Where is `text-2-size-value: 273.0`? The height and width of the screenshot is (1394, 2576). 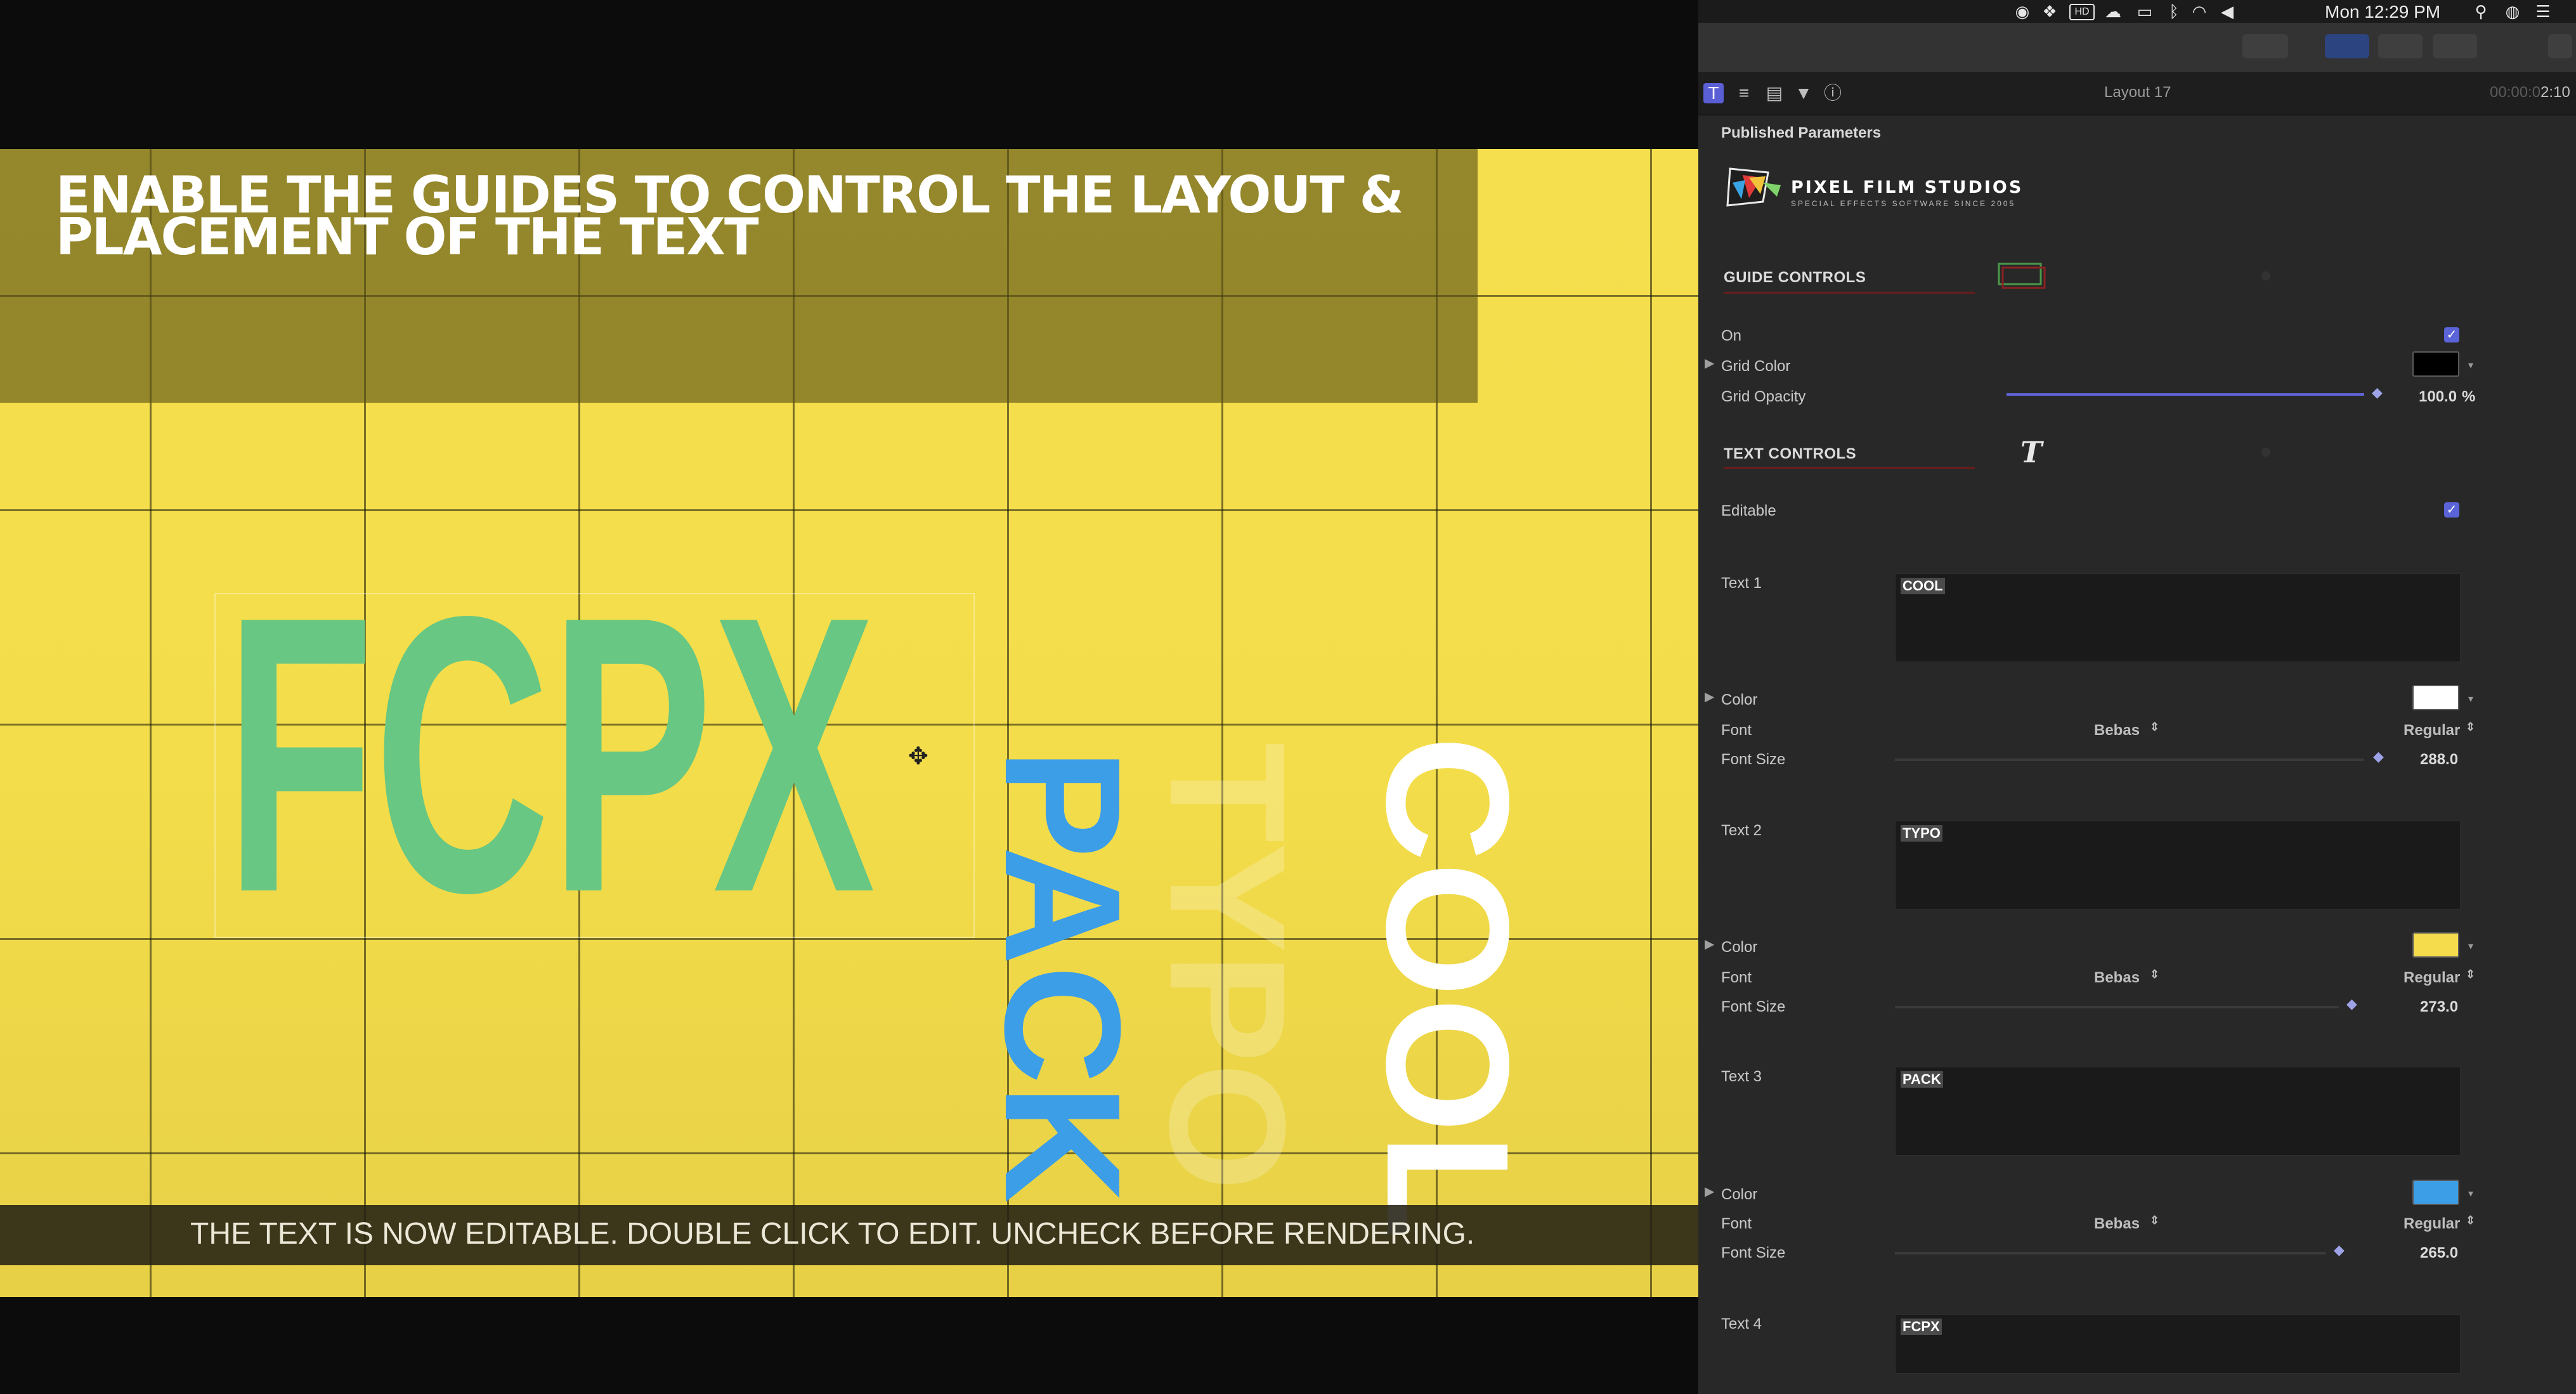 text-2-size-value: 273.0 is located at coordinates (2439, 1007).